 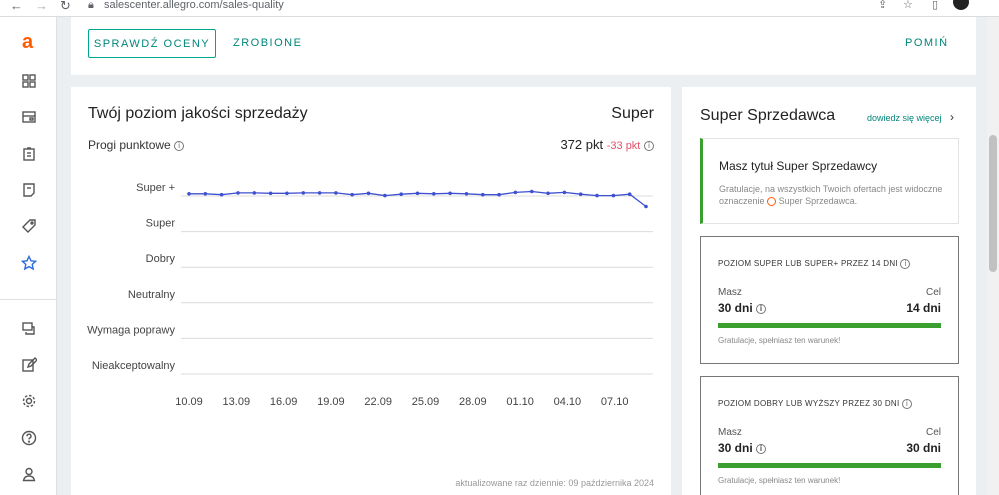 I want to click on page-title: Twój poziom jakości sprzedaży, so click(x=198, y=113).